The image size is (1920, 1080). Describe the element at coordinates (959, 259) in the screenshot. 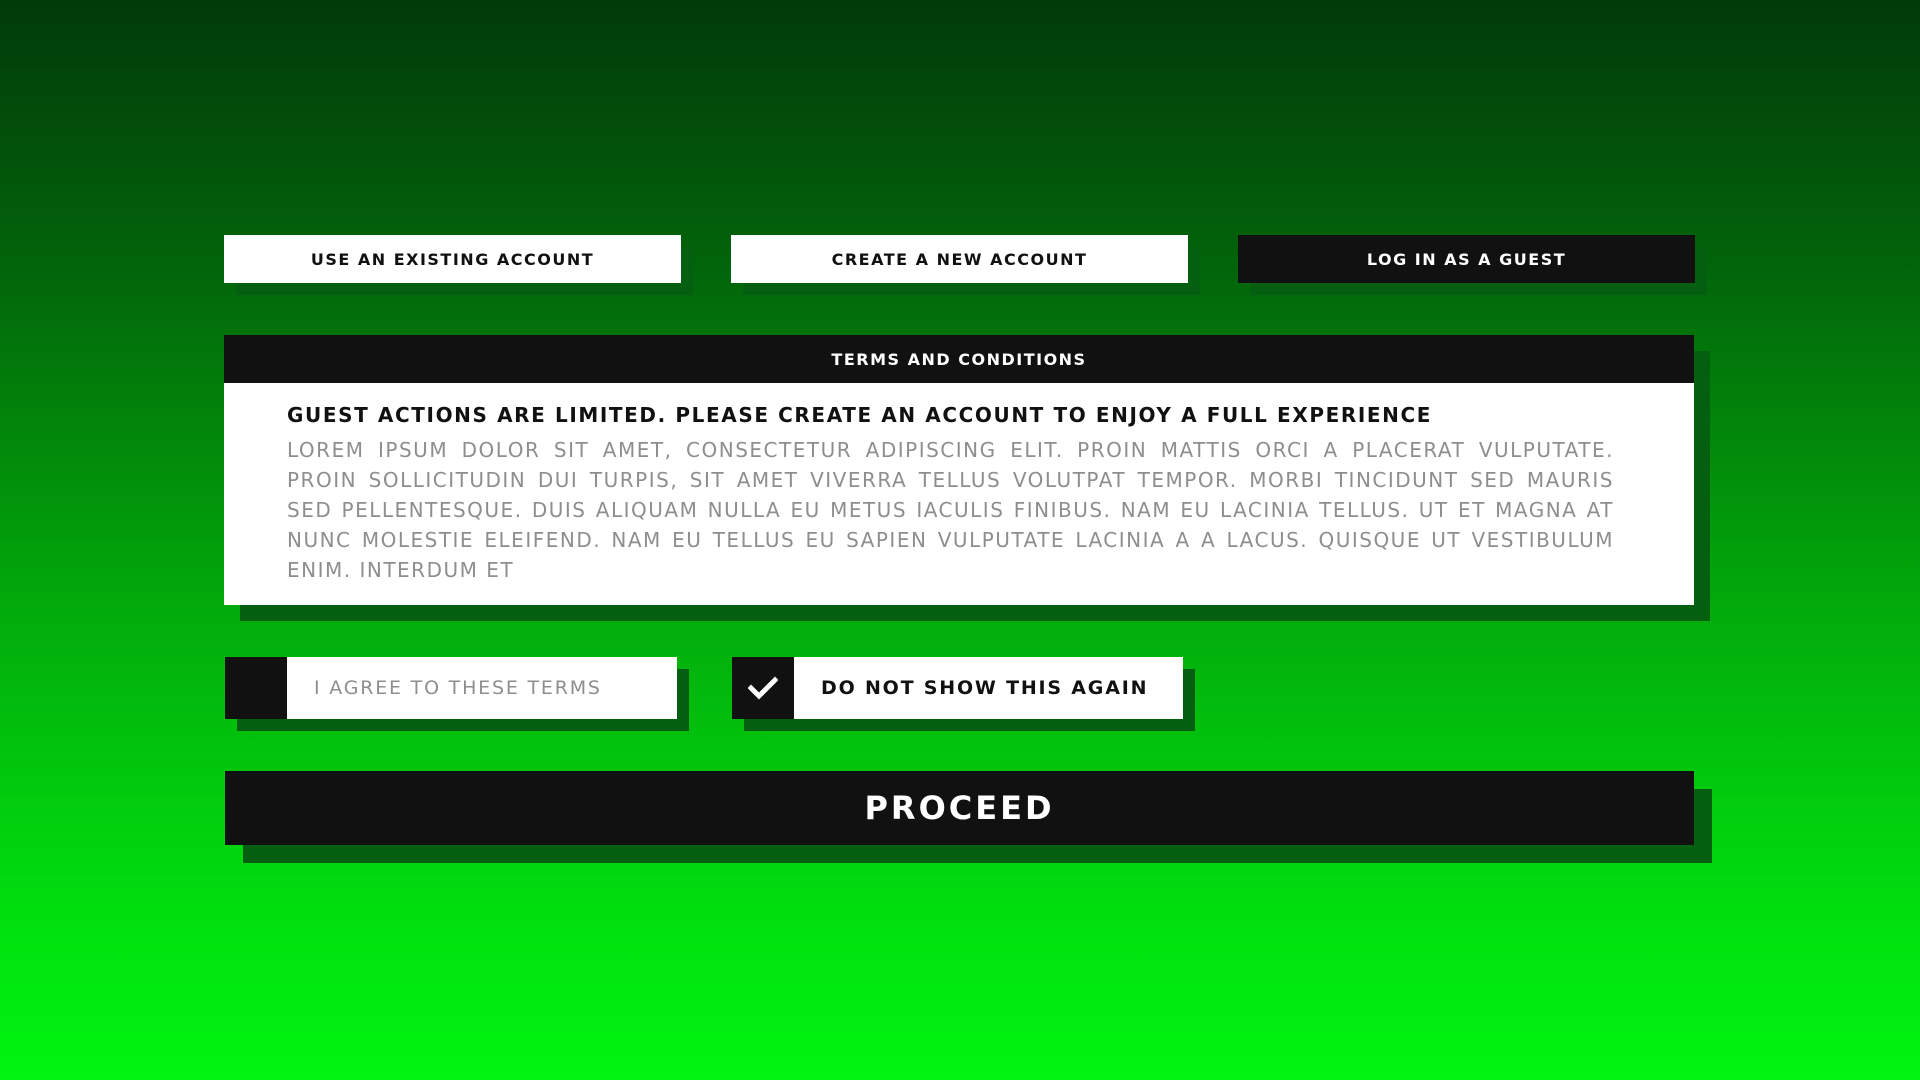

I see `create-new-account-button: CREATE A NEW ACCOUNT` at that location.